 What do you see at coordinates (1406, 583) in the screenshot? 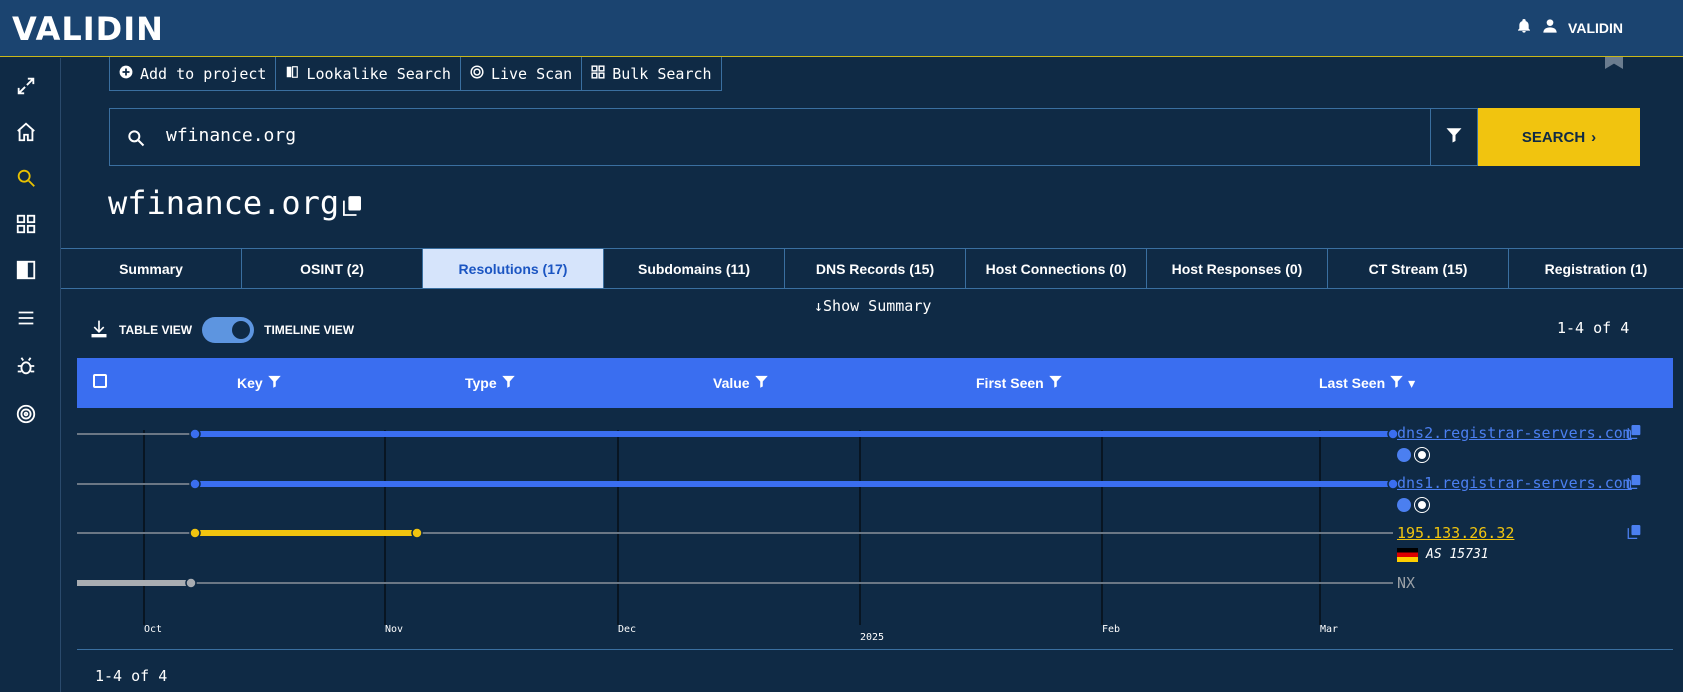
I see `resolution-nx: NX` at bounding box center [1406, 583].